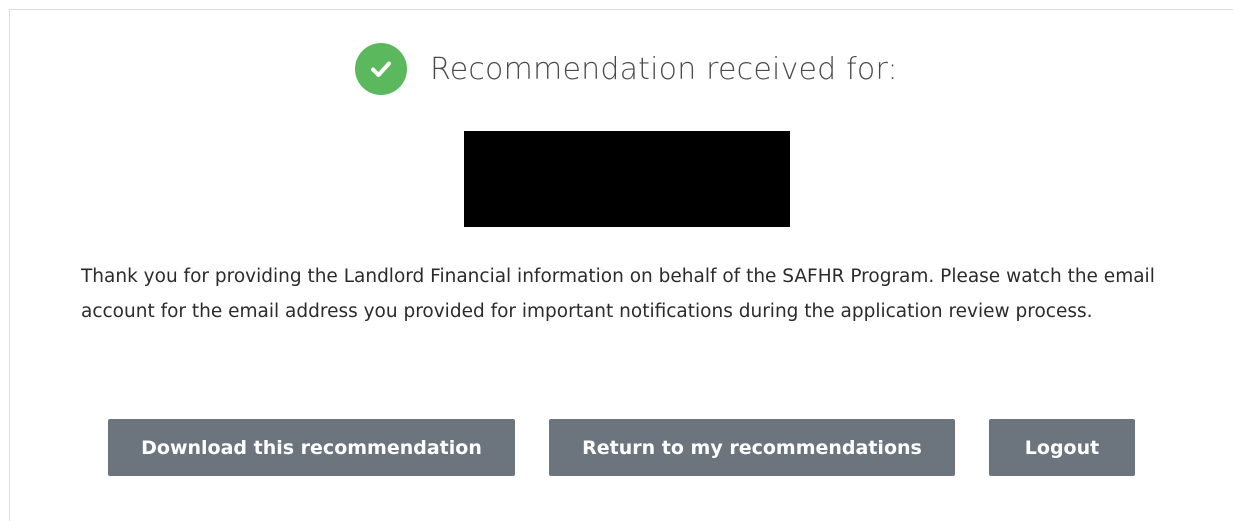 Image resolution: width=1233 pixels, height=521 pixels. What do you see at coordinates (311, 447) in the screenshot?
I see `download-recommendation-button: Download this recommendation` at bounding box center [311, 447].